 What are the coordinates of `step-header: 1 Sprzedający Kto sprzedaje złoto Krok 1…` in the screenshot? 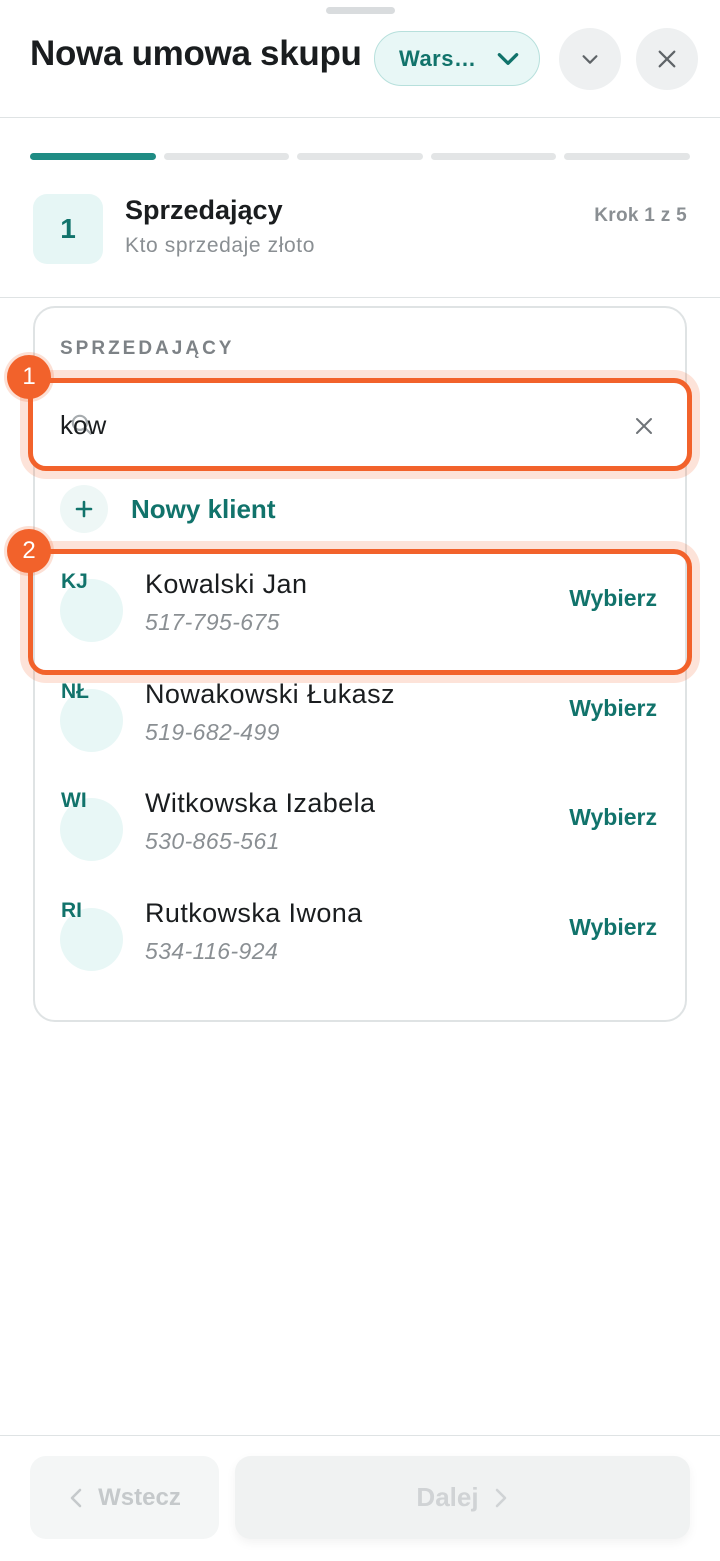 It's located at (360, 237).